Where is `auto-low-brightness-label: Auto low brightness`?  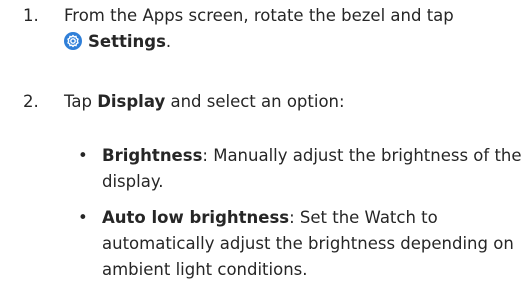 auto-low-brightness-label: Auto low brightness is located at coordinates (196, 217).